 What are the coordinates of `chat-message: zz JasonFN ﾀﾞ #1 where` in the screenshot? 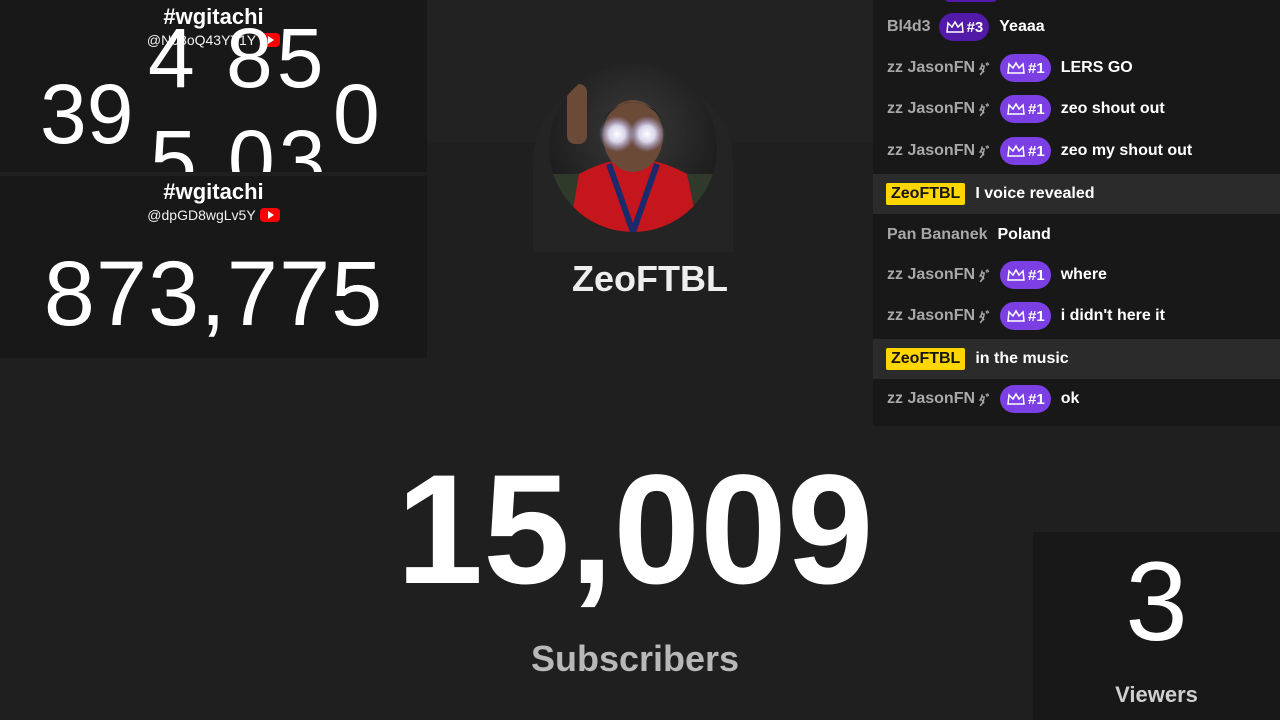 It's located at (1076, 275).